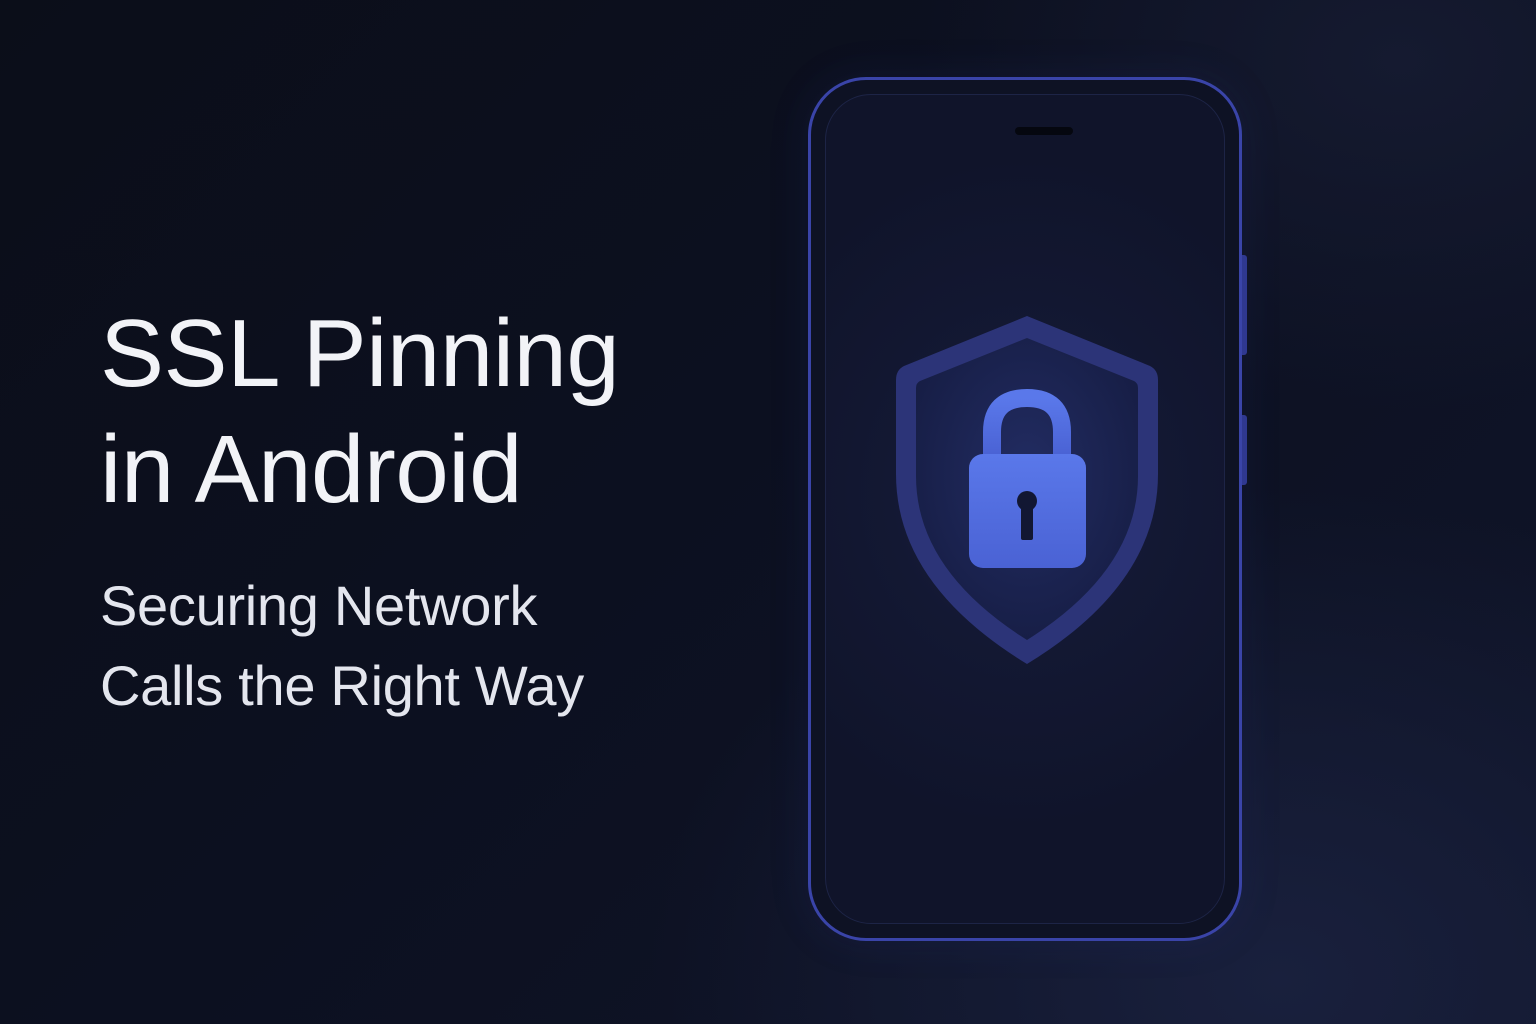  I want to click on shield-lock-icon, so click(1027, 490).